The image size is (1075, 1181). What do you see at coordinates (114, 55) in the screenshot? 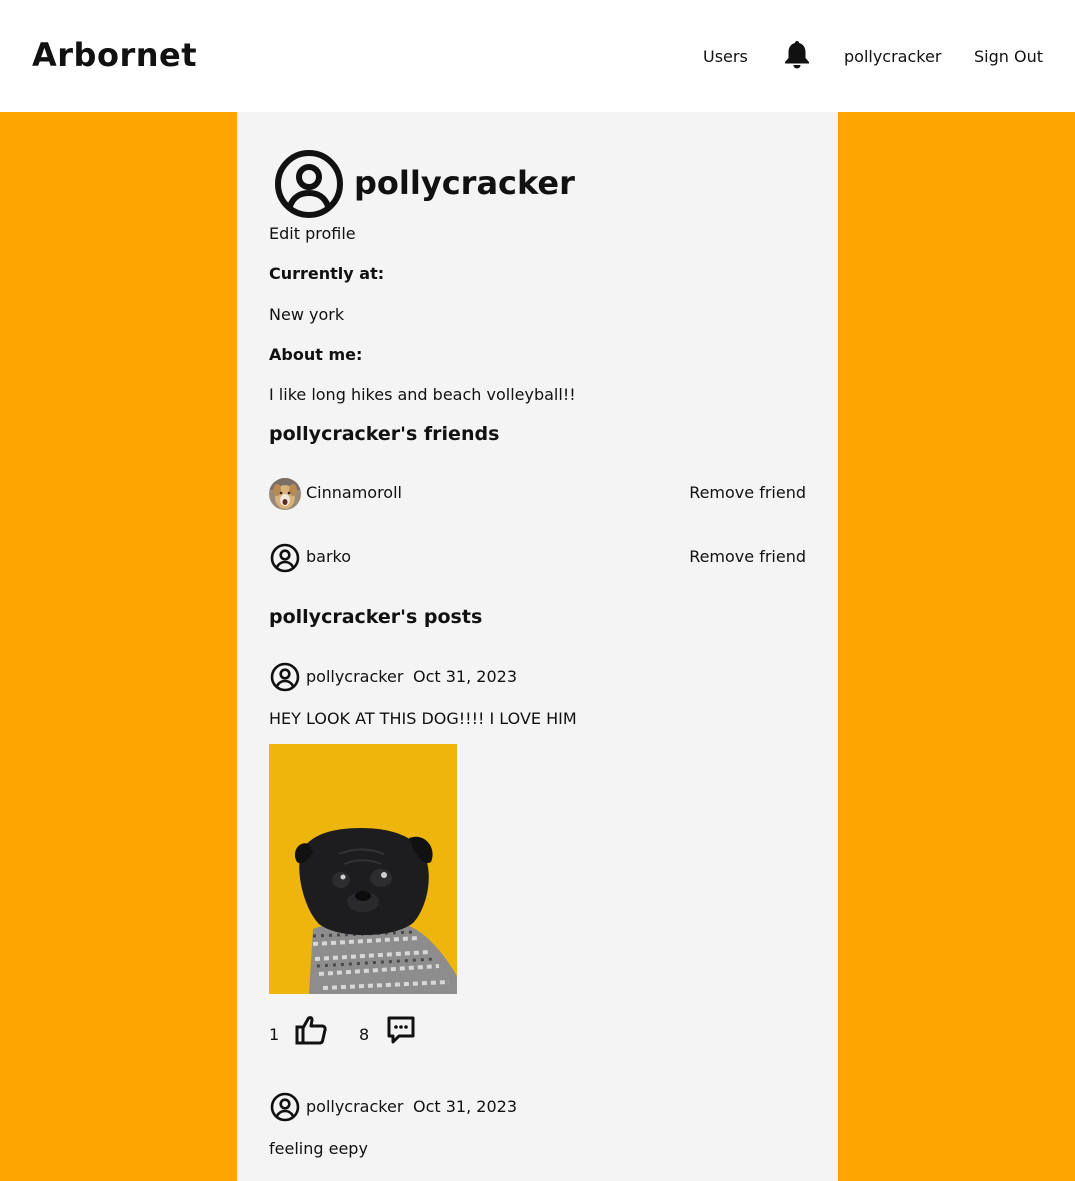
I see `brand-logo: Arbornet` at bounding box center [114, 55].